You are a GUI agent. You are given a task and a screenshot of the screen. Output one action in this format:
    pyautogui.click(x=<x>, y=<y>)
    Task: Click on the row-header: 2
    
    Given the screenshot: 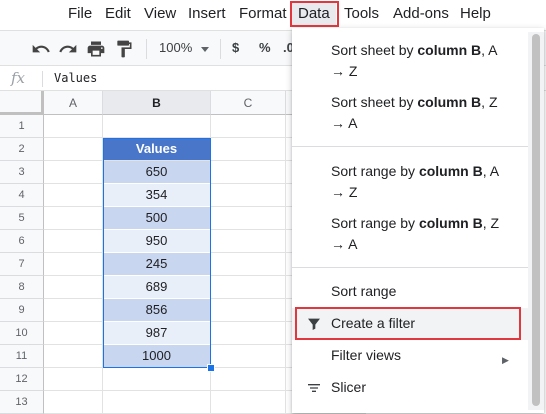 What is the action you would take?
    pyautogui.click(x=22, y=149)
    